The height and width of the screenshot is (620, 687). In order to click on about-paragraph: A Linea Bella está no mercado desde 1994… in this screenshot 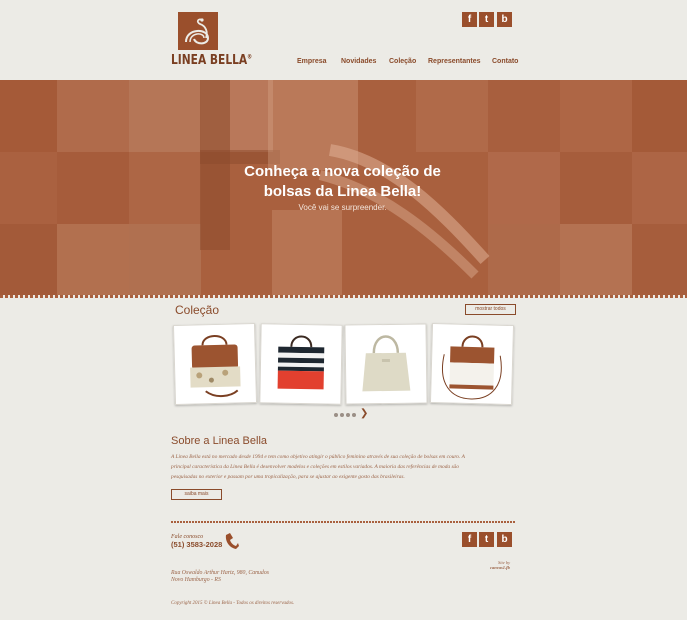, I will do `click(318, 467)`.